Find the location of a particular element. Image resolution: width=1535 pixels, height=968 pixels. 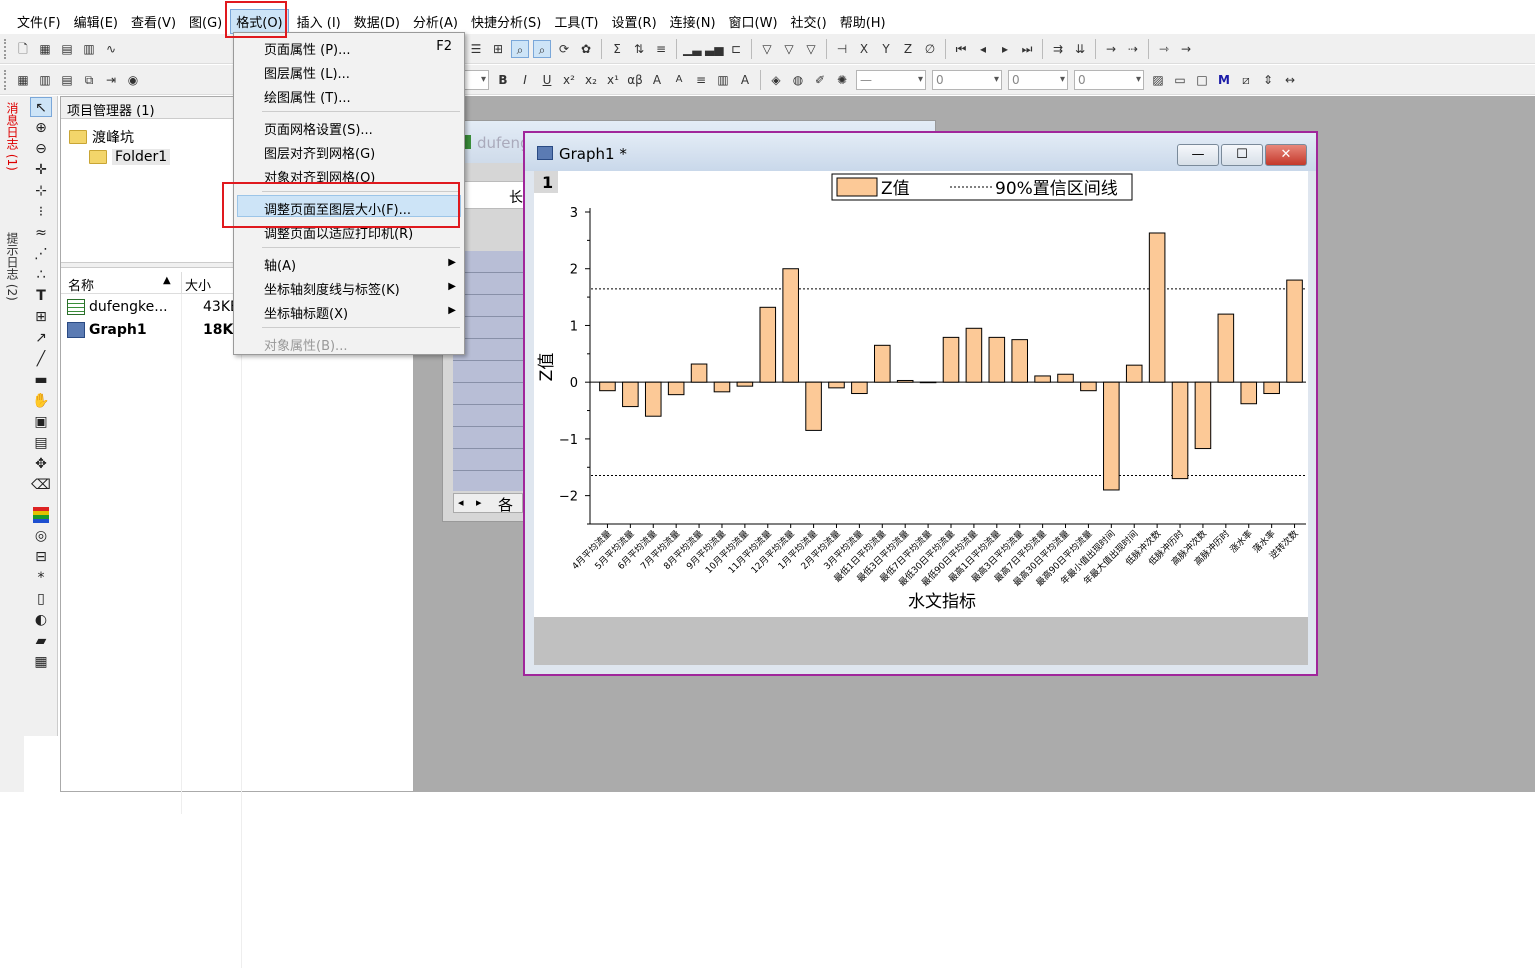

add-column-icon: ▥ is located at coordinates (45, 80).